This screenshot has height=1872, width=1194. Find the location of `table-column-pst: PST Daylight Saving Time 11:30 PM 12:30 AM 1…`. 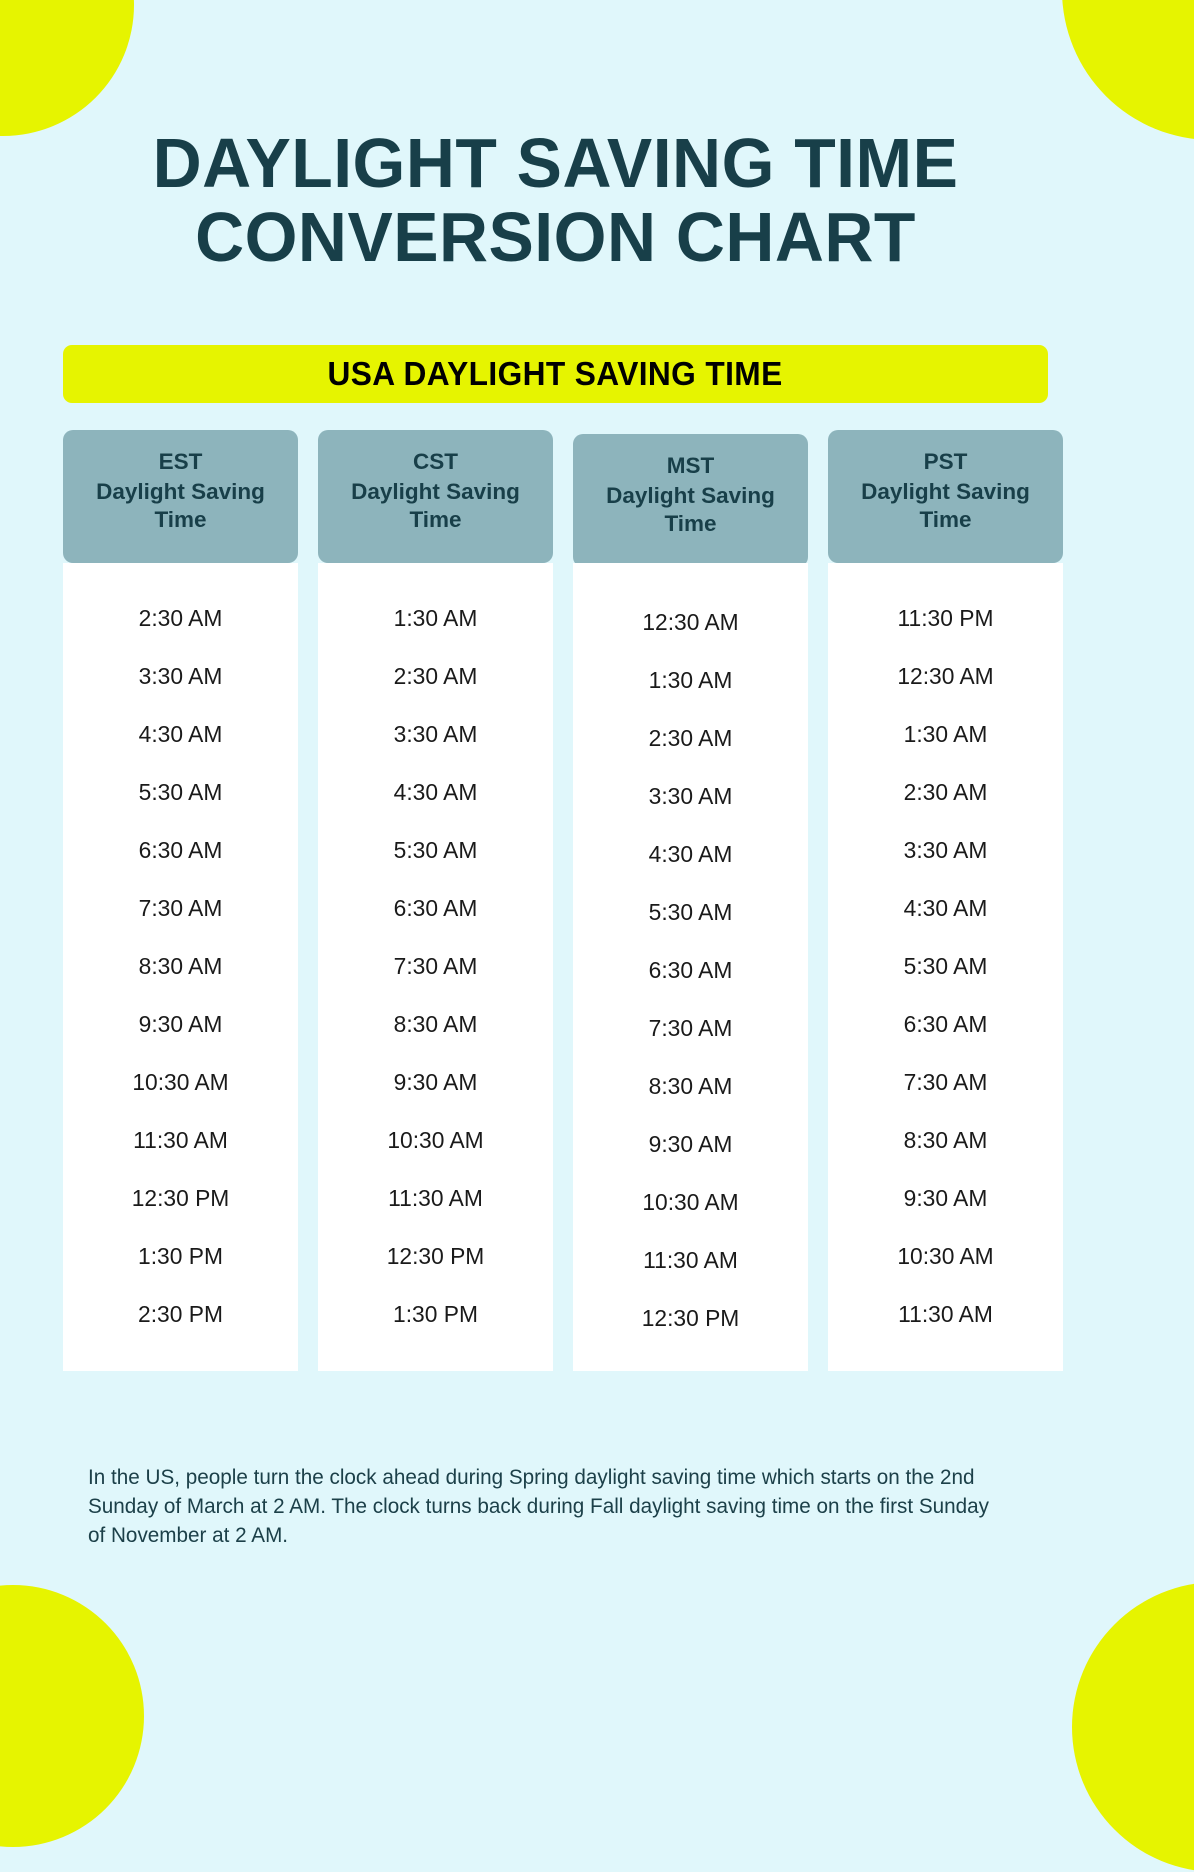

table-column-pst: PST Daylight Saving Time 11:30 PM 12:30 AM 1… is located at coordinates (945, 900).